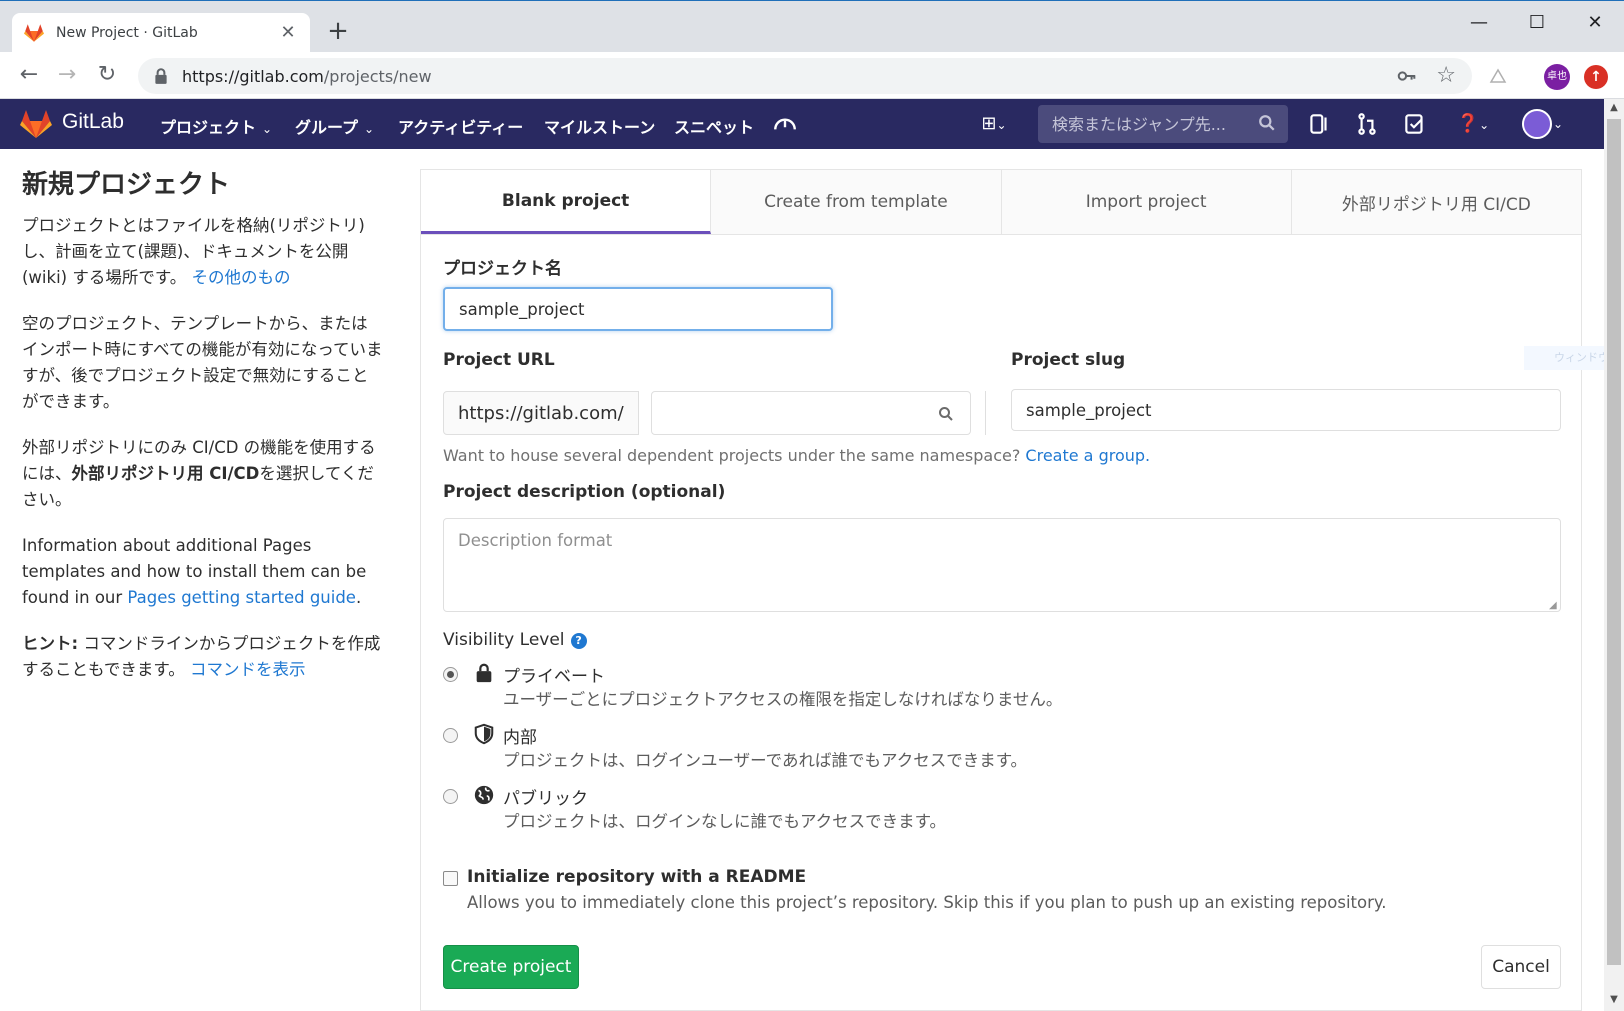 This screenshot has width=1624, height=1011. What do you see at coordinates (985, 413) in the screenshot?
I see `url-separator` at bounding box center [985, 413].